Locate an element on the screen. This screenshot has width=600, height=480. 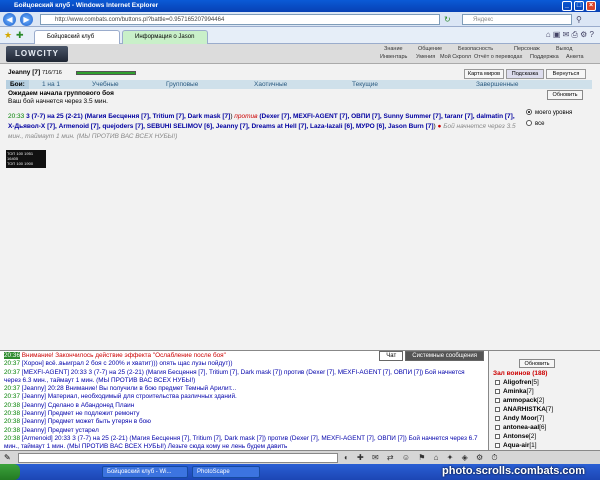
tab-fight-club: Бойцовский клуб is located at coordinates (77, 37).